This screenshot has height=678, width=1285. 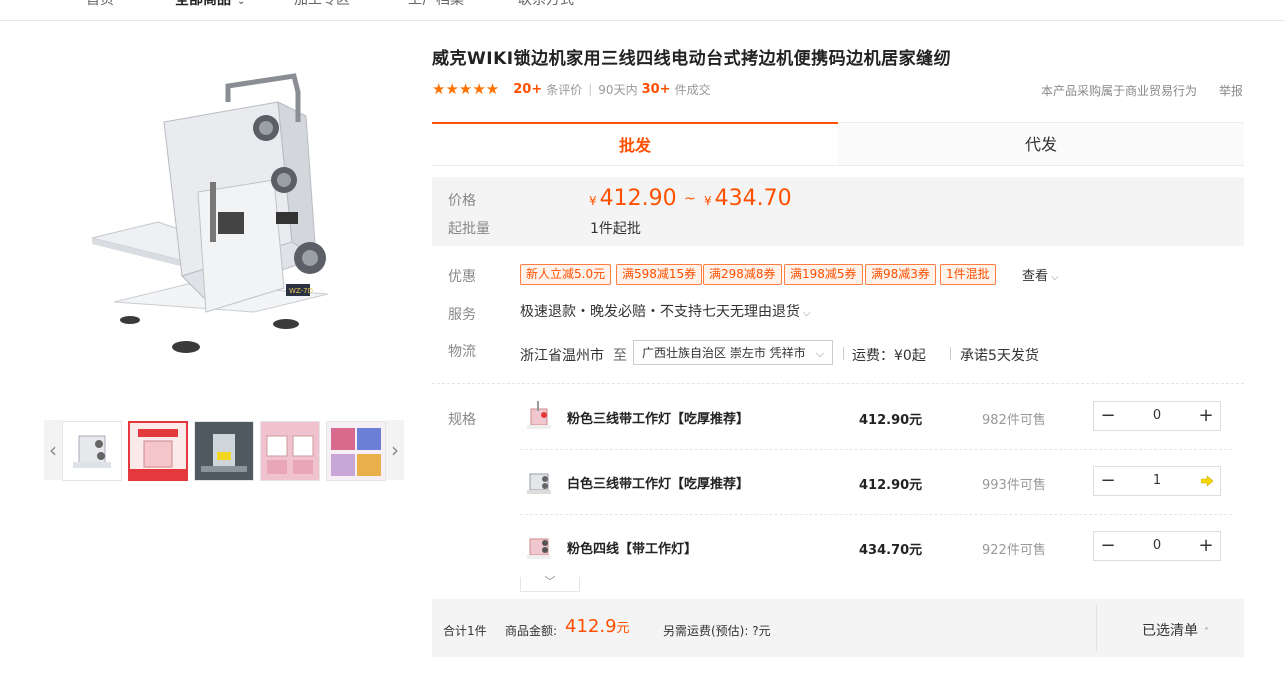 I want to click on review-label: 条评价, so click(x=564, y=89).